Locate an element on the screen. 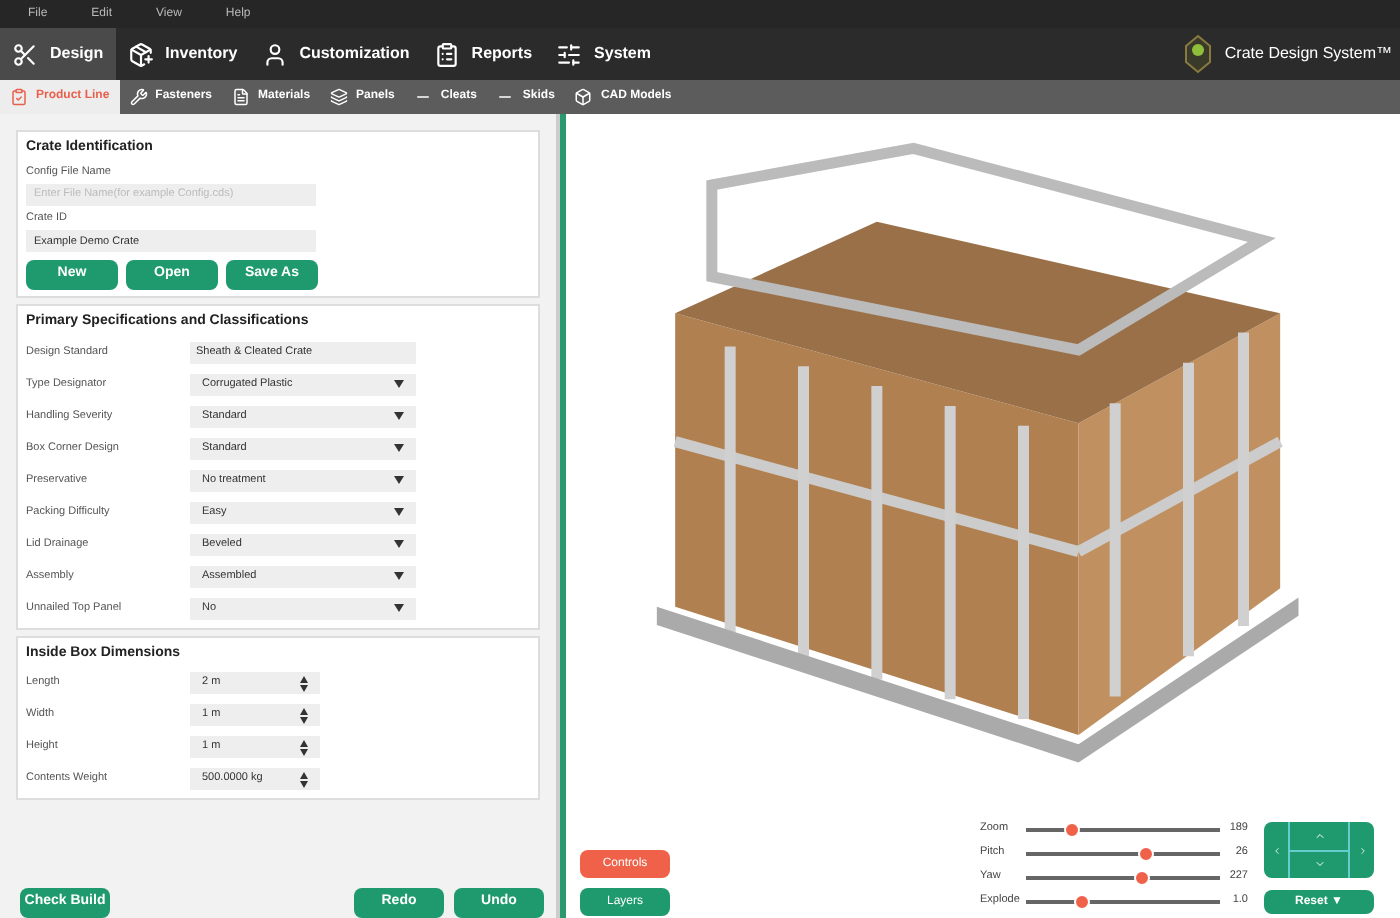  tab-label: Design is located at coordinates (77, 54).